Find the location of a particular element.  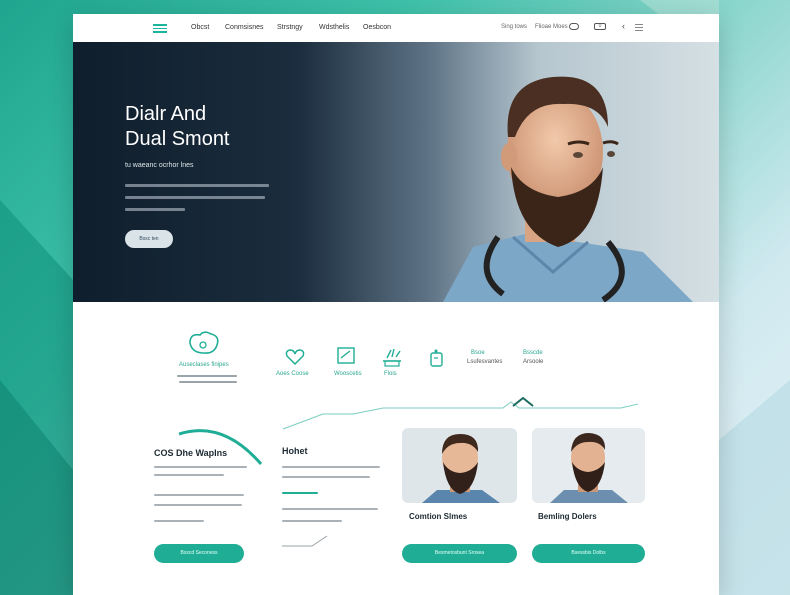

nav-link-3: Strstngy is located at coordinates (290, 27).